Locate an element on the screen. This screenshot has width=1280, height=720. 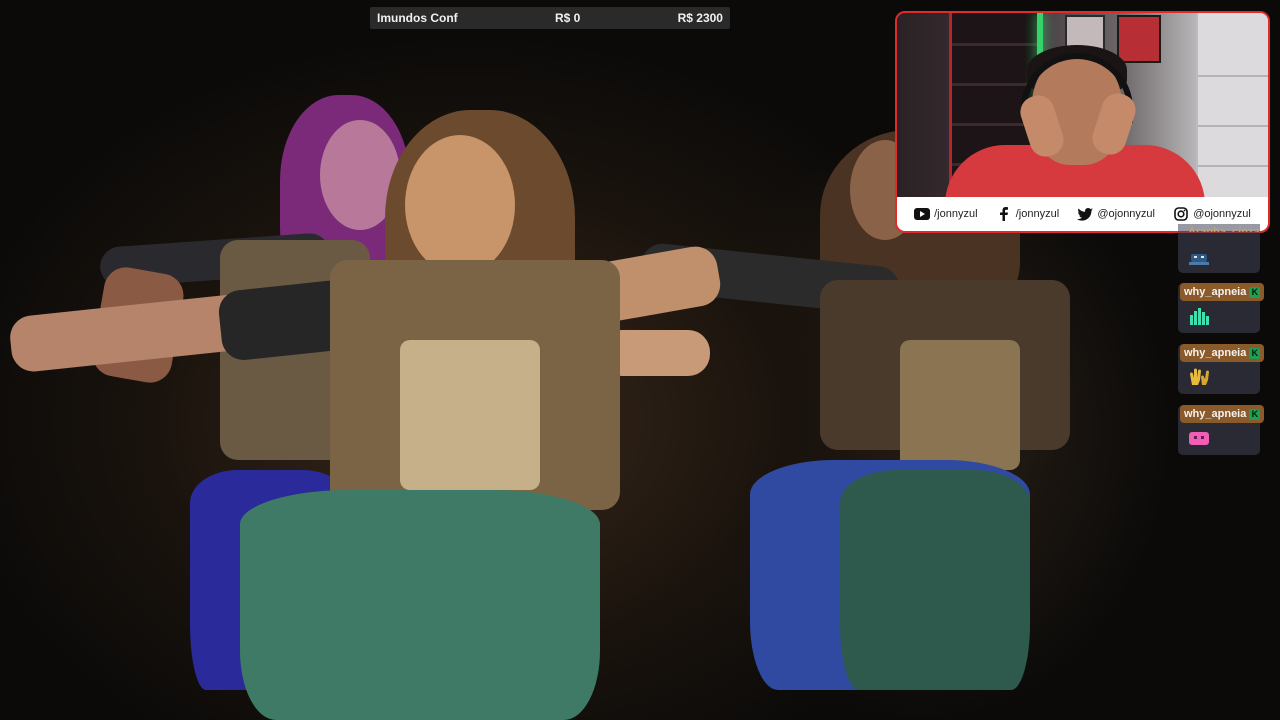
stats-bar: Imundos Conf R$ 0 R$ 2300 is located at coordinates (550, 18).